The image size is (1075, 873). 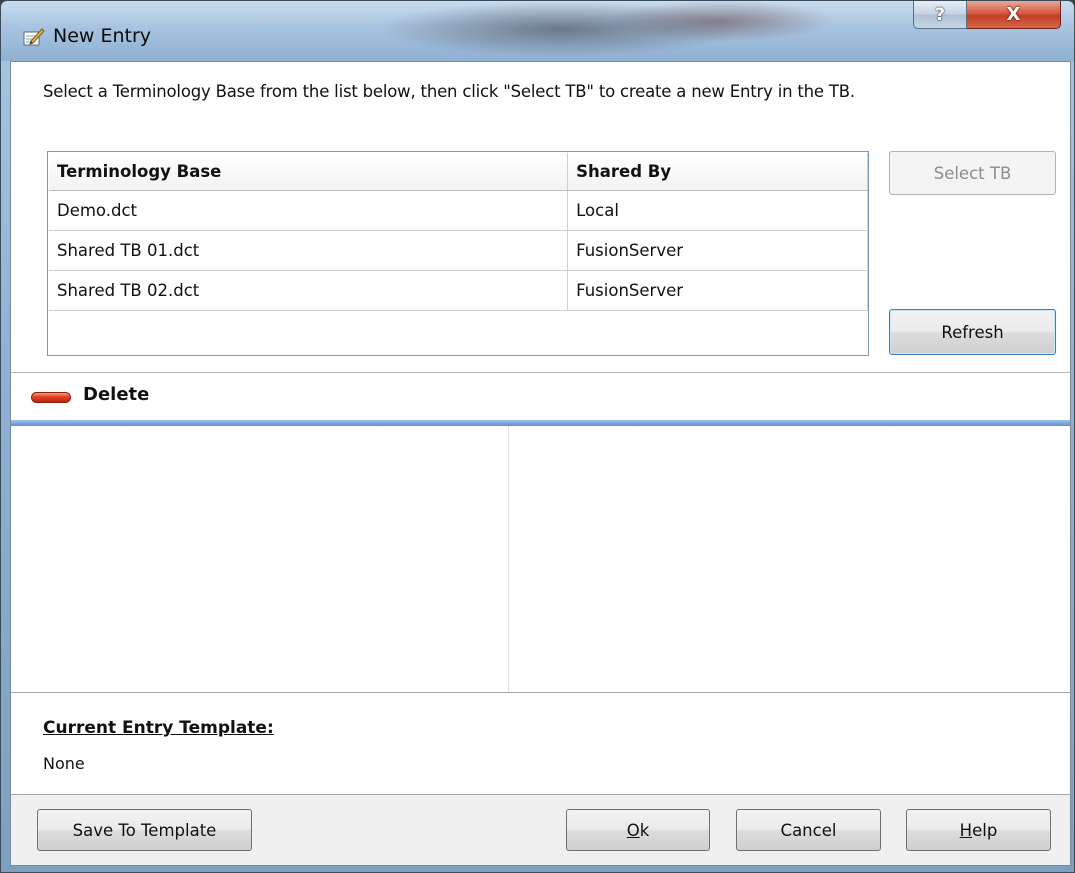 What do you see at coordinates (717, 172) in the screenshot?
I see `column-header-shared-by: Shared By` at bounding box center [717, 172].